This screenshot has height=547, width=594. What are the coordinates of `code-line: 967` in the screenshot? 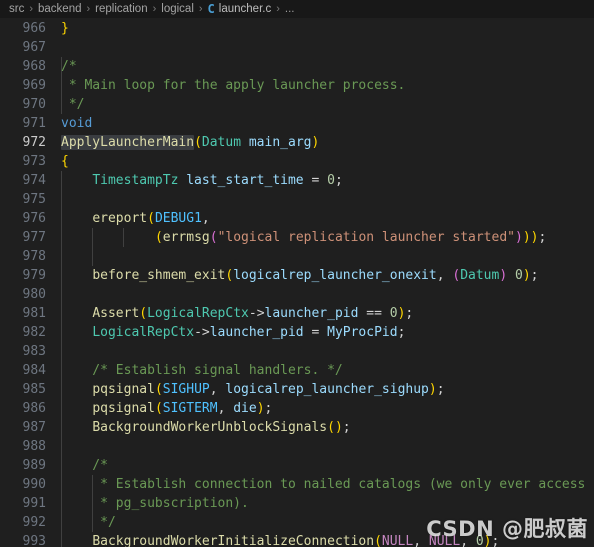 It's located at (297, 47).